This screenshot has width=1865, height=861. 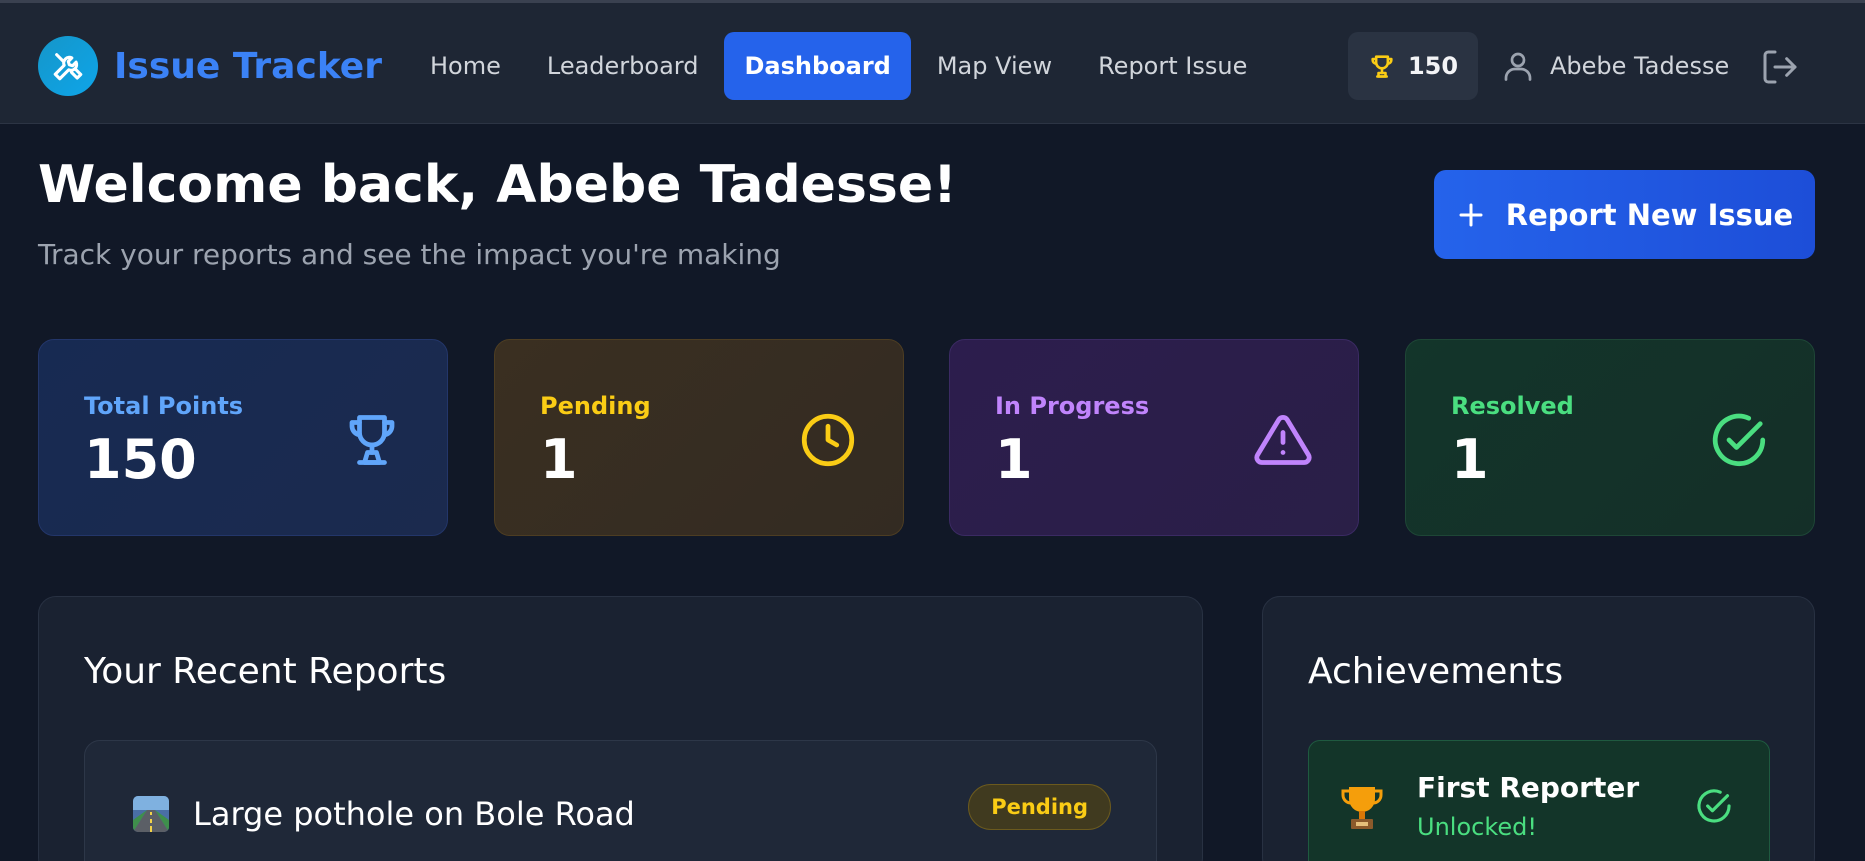 What do you see at coordinates (1172, 66) in the screenshot?
I see `nav-report-issue: Report Issue` at bounding box center [1172, 66].